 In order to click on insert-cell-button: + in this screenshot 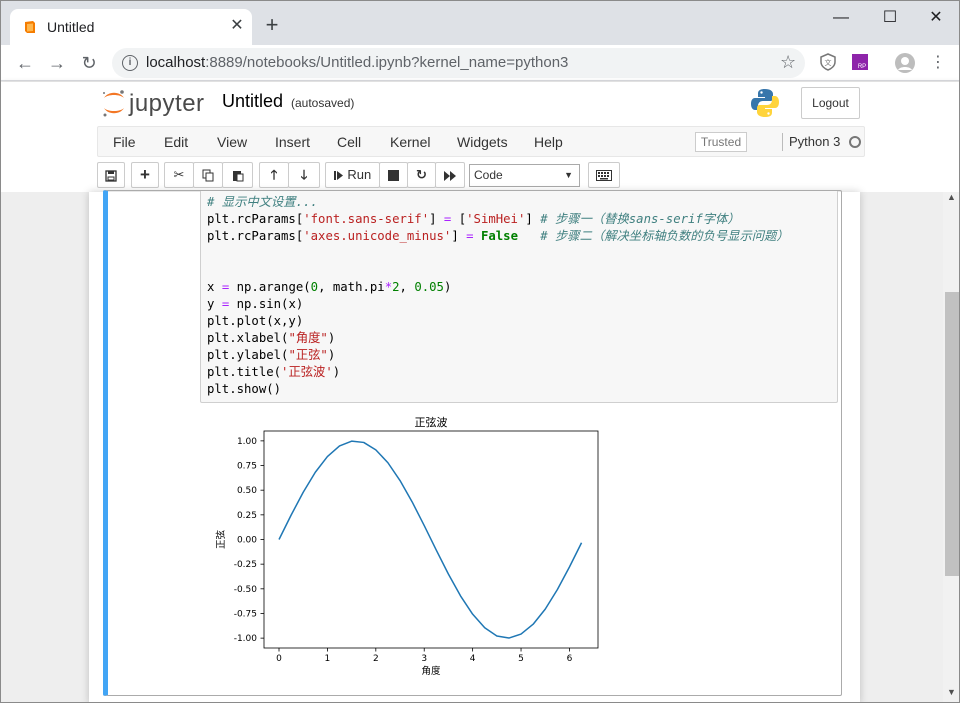, I will do `click(145, 175)`.